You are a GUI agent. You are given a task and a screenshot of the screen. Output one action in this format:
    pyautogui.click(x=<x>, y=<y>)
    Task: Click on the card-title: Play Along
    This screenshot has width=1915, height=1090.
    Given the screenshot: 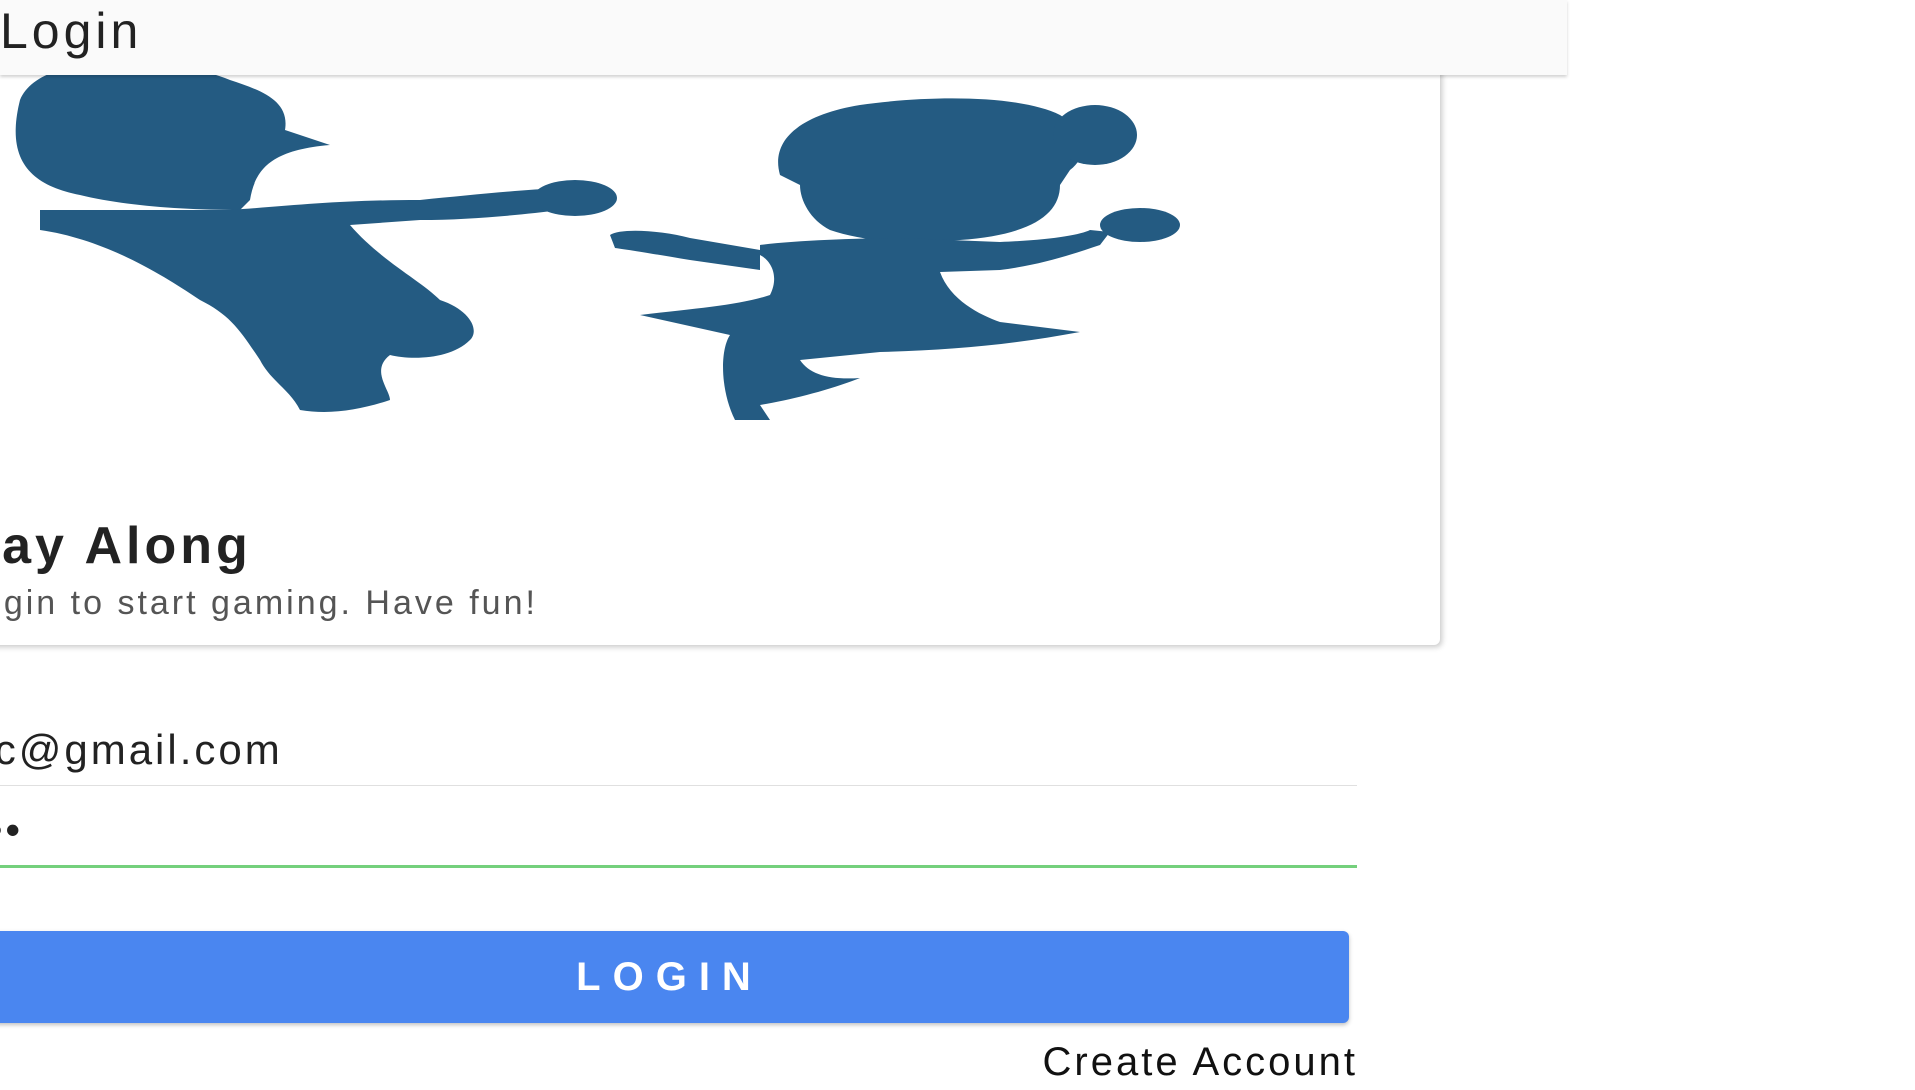 What is the action you would take?
    pyautogui.click(x=126, y=546)
    